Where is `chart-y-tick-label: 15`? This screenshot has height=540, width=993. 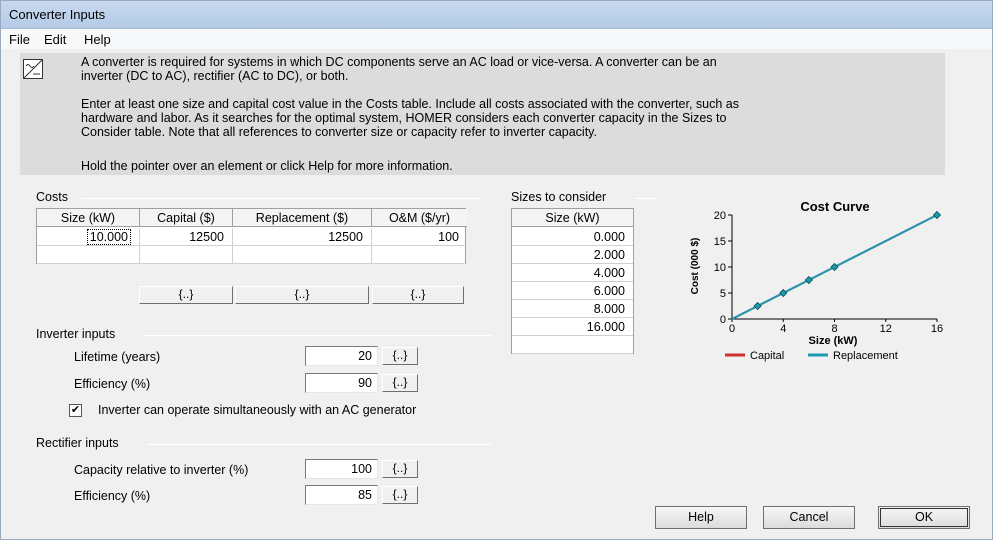 chart-y-tick-label: 15 is located at coordinates (720, 242).